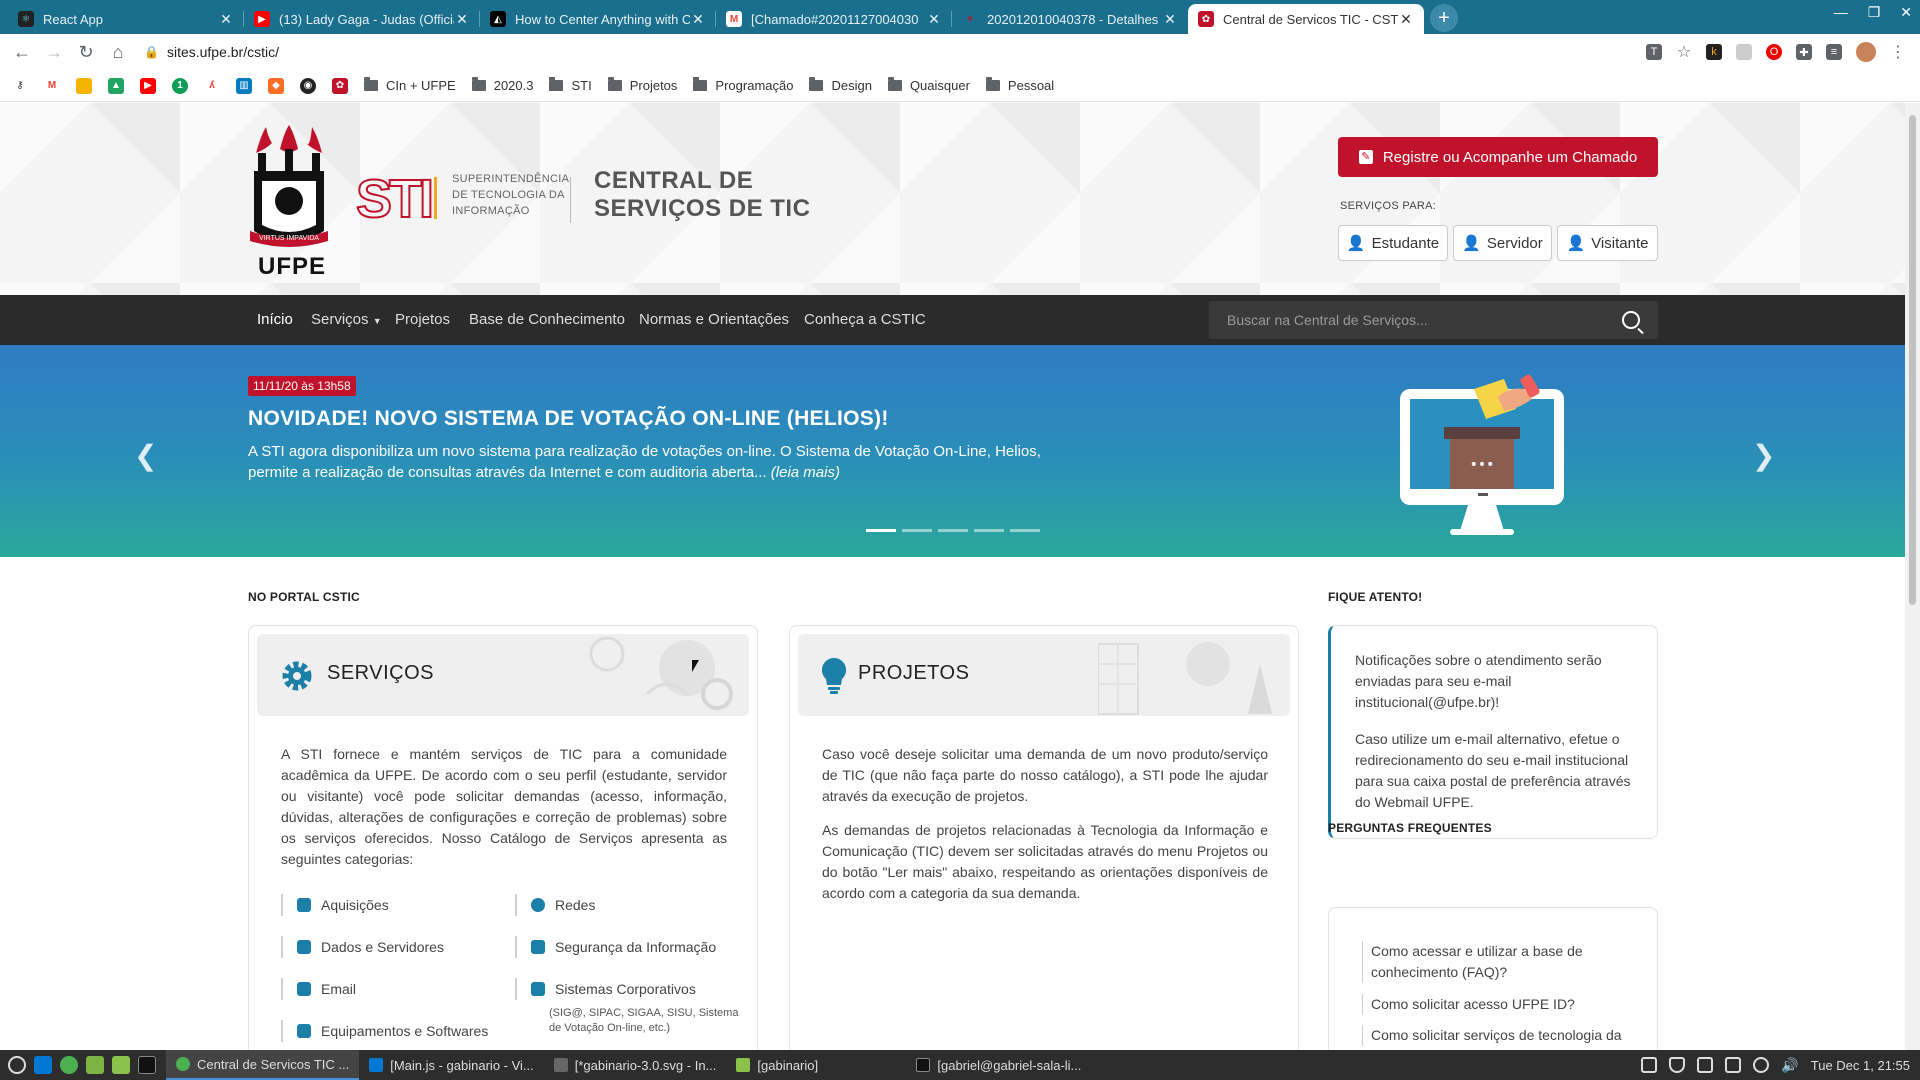  What do you see at coordinates (1684, 52) in the screenshot?
I see `bookmark-star-icon: ☆` at bounding box center [1684, 52].